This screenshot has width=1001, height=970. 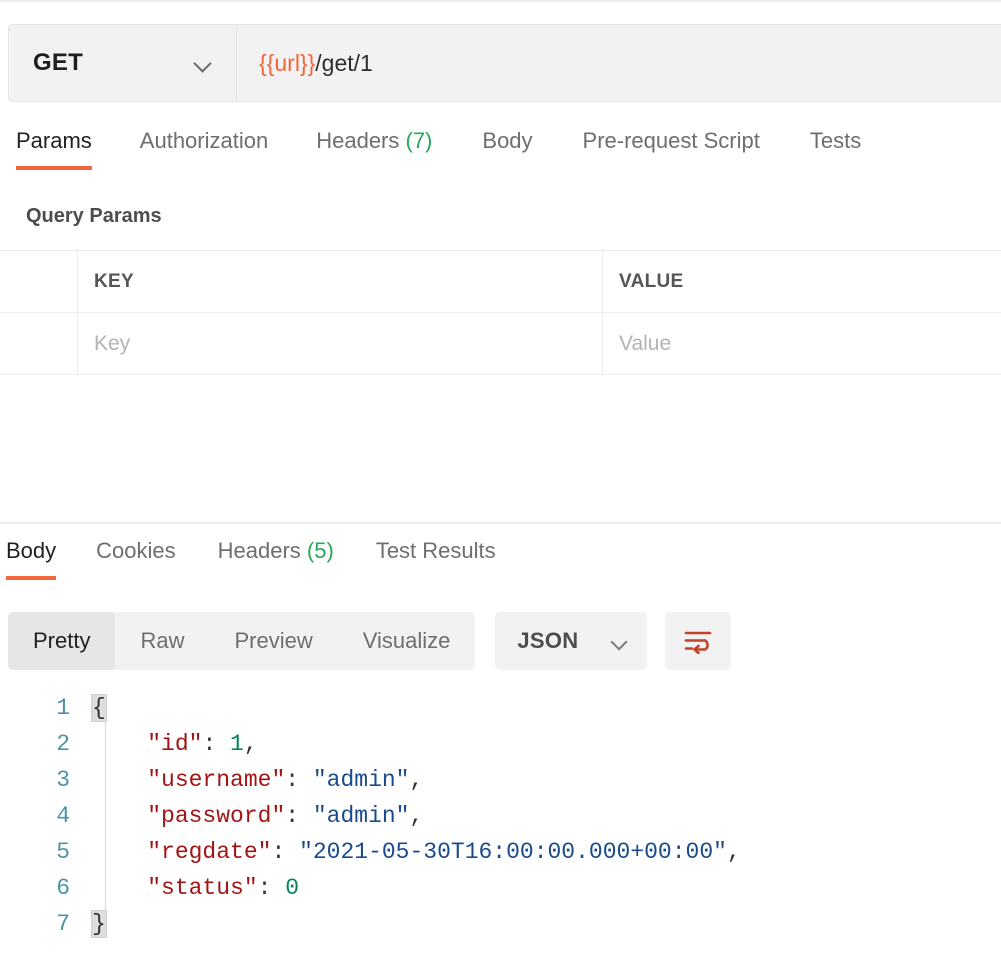 I want to click on url-input: {{url}}/get/1, so click(x=619, y=63).